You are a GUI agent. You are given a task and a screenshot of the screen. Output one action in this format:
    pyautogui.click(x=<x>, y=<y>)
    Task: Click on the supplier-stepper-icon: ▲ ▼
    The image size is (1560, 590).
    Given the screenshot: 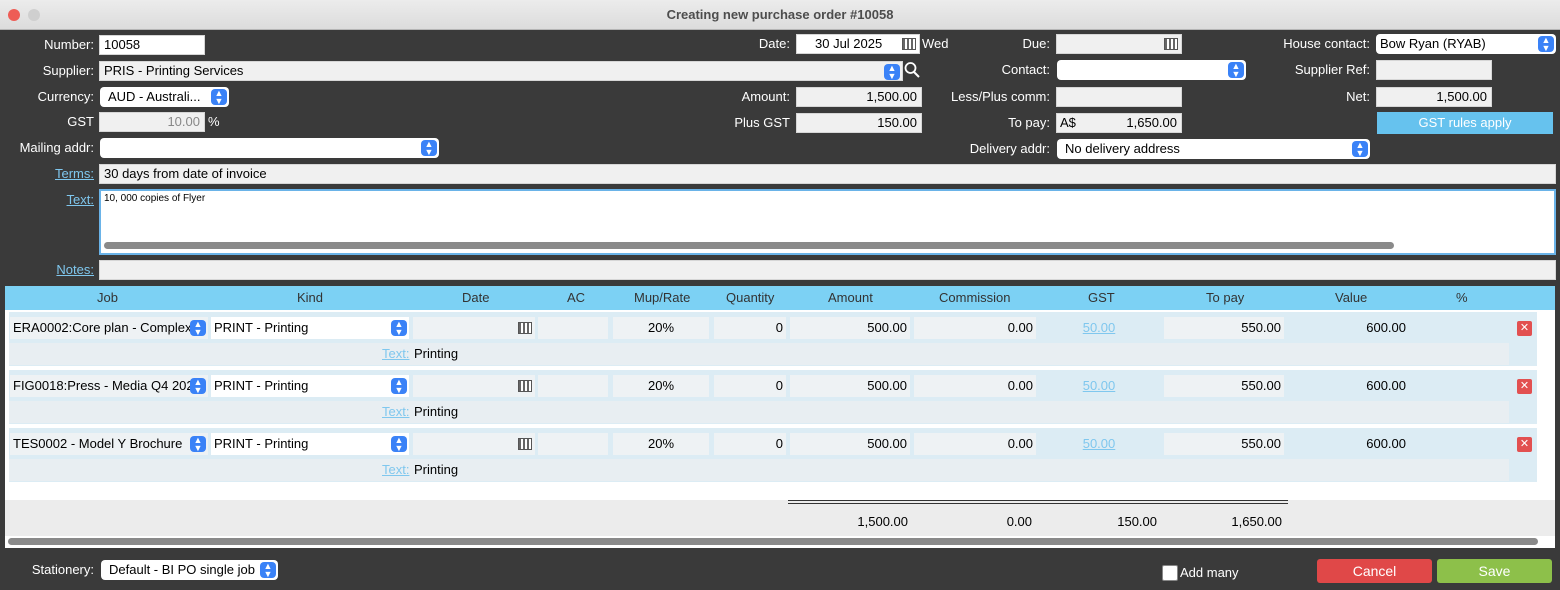 What is the action you would take?
    pyautogui.click(x=892, y=72)
    